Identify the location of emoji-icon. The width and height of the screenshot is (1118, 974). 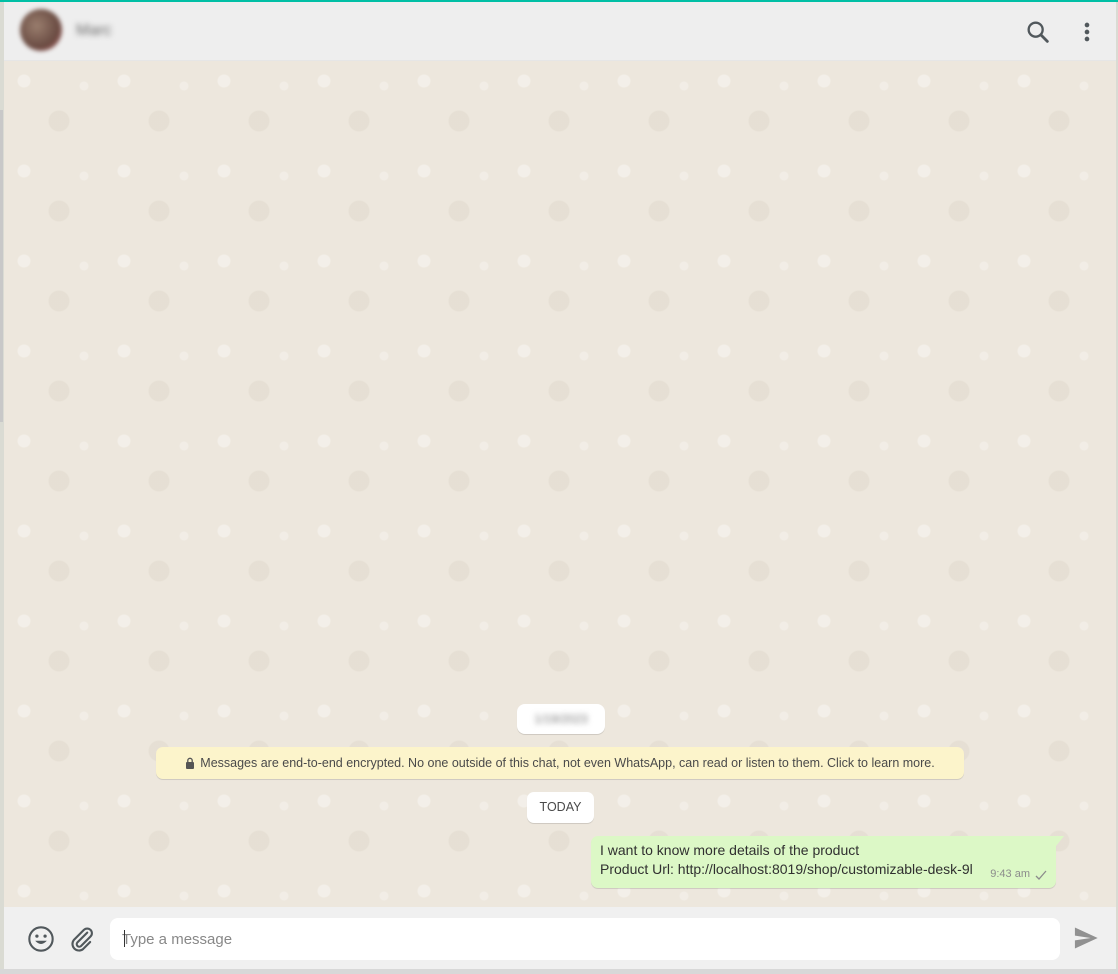
(41, 939).